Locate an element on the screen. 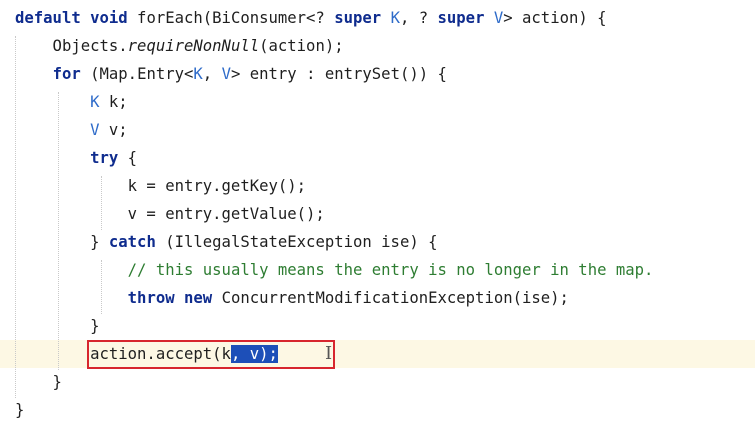 The height and width of the screenshot is (426, 755). keyword-token: new is located at coordinates (198, 298).